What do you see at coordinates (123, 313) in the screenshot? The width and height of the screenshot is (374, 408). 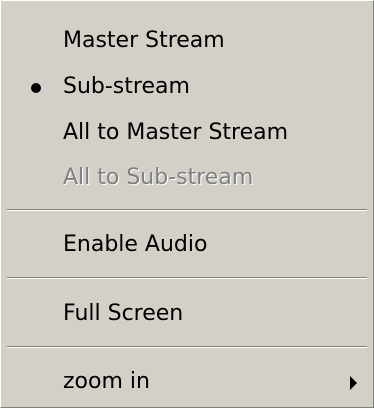 I see `menu-item-label: Full Screen` at bounding box center [123, 313].